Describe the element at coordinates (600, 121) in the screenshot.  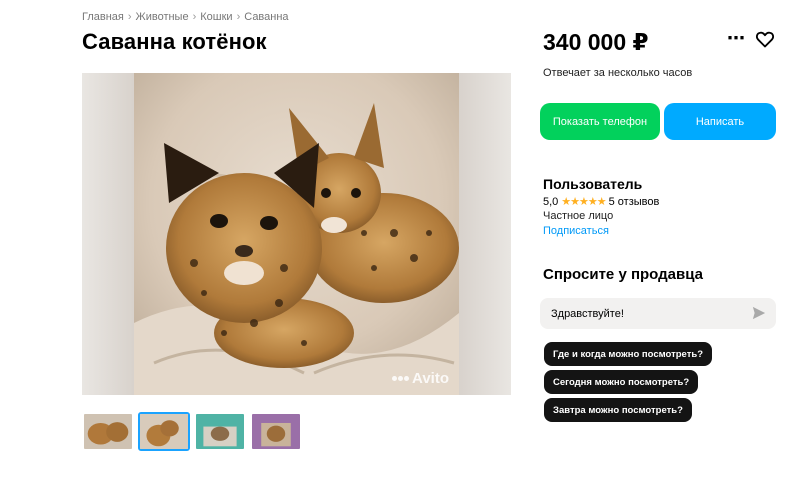
I see `show-phone-button: Показать телефон` at that location.